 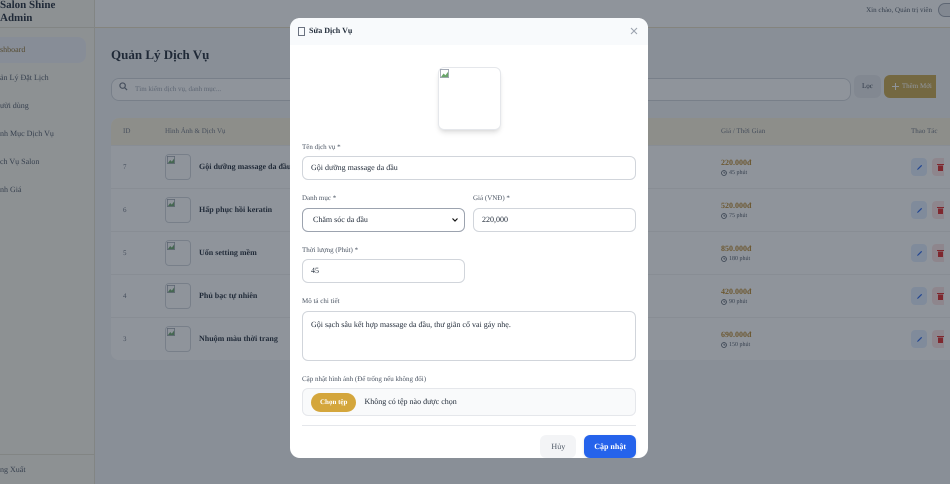 I want to click on price-text: 690.000đ, so click(x=736, y=334).